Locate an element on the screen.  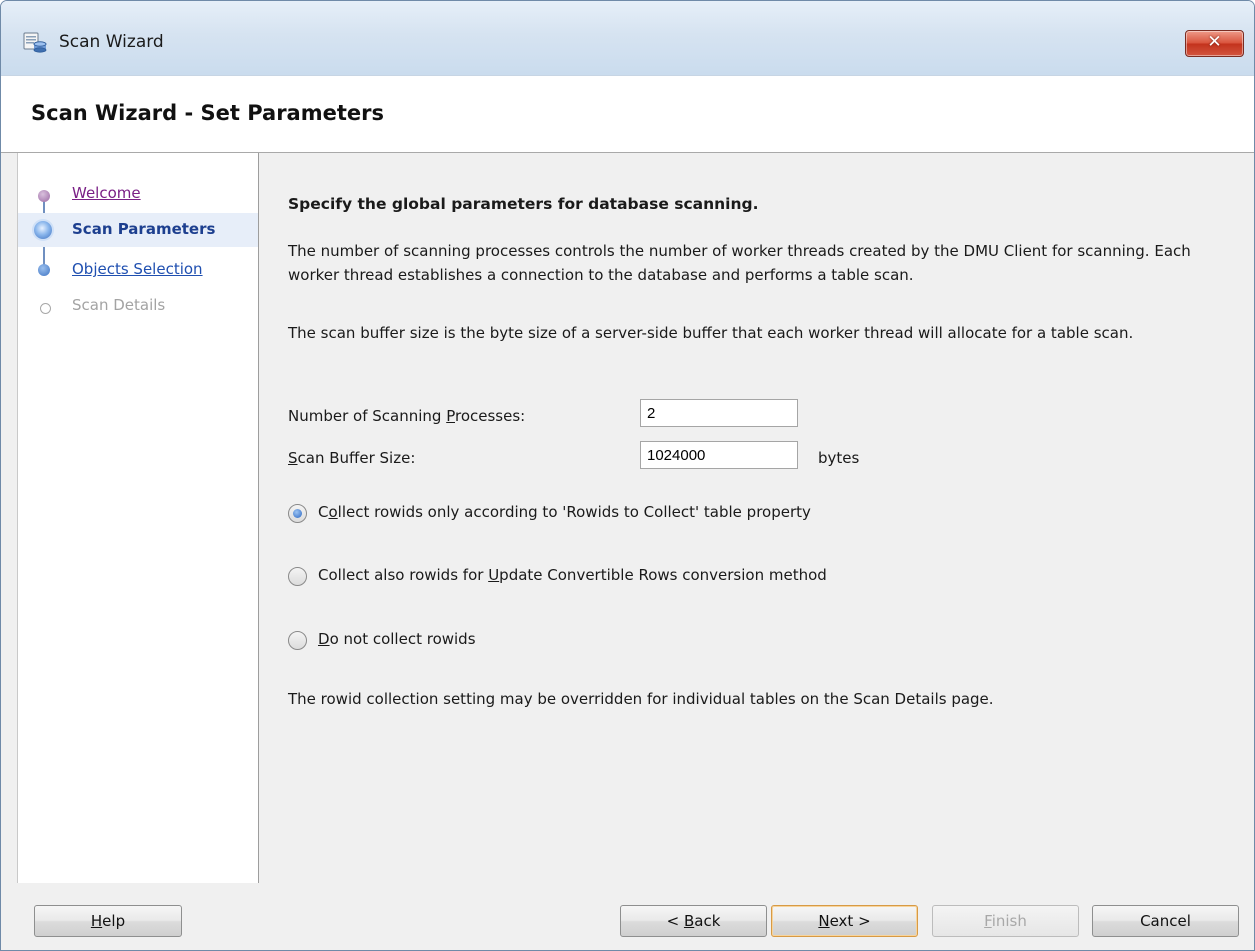
step-link-dot-icon is located at coordinates (44, 270).